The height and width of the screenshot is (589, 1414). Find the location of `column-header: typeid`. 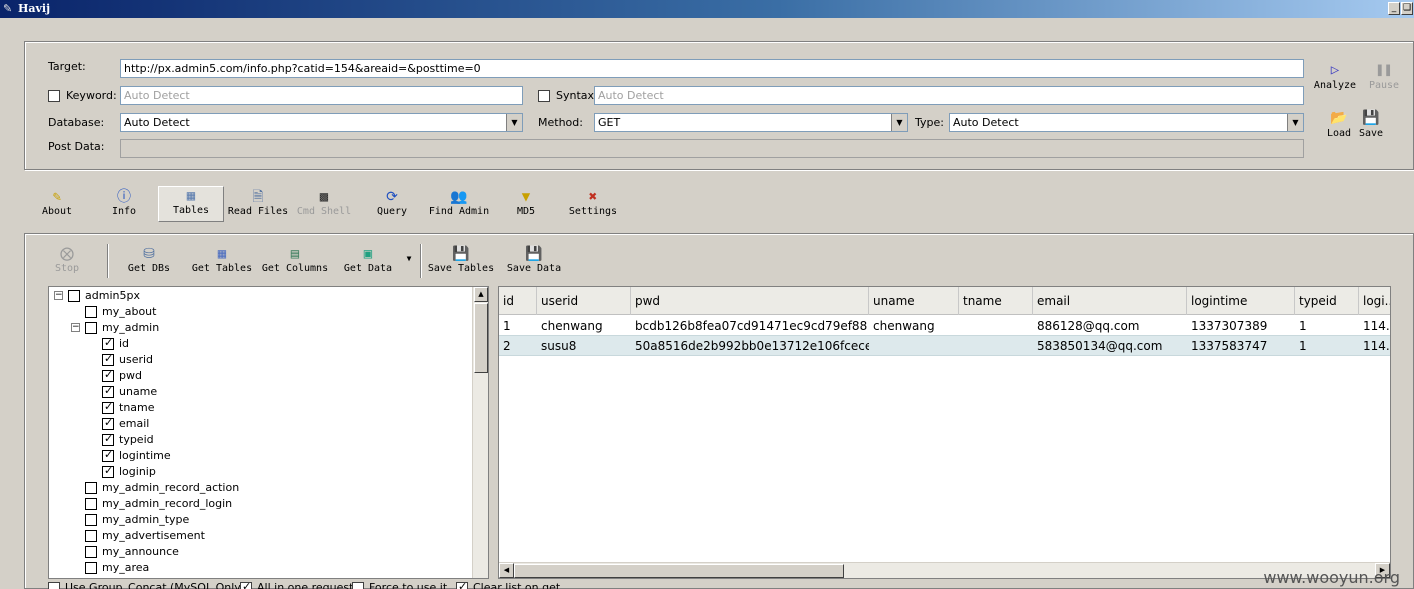

column-header: typeid is located at coordinates (1327, 301).